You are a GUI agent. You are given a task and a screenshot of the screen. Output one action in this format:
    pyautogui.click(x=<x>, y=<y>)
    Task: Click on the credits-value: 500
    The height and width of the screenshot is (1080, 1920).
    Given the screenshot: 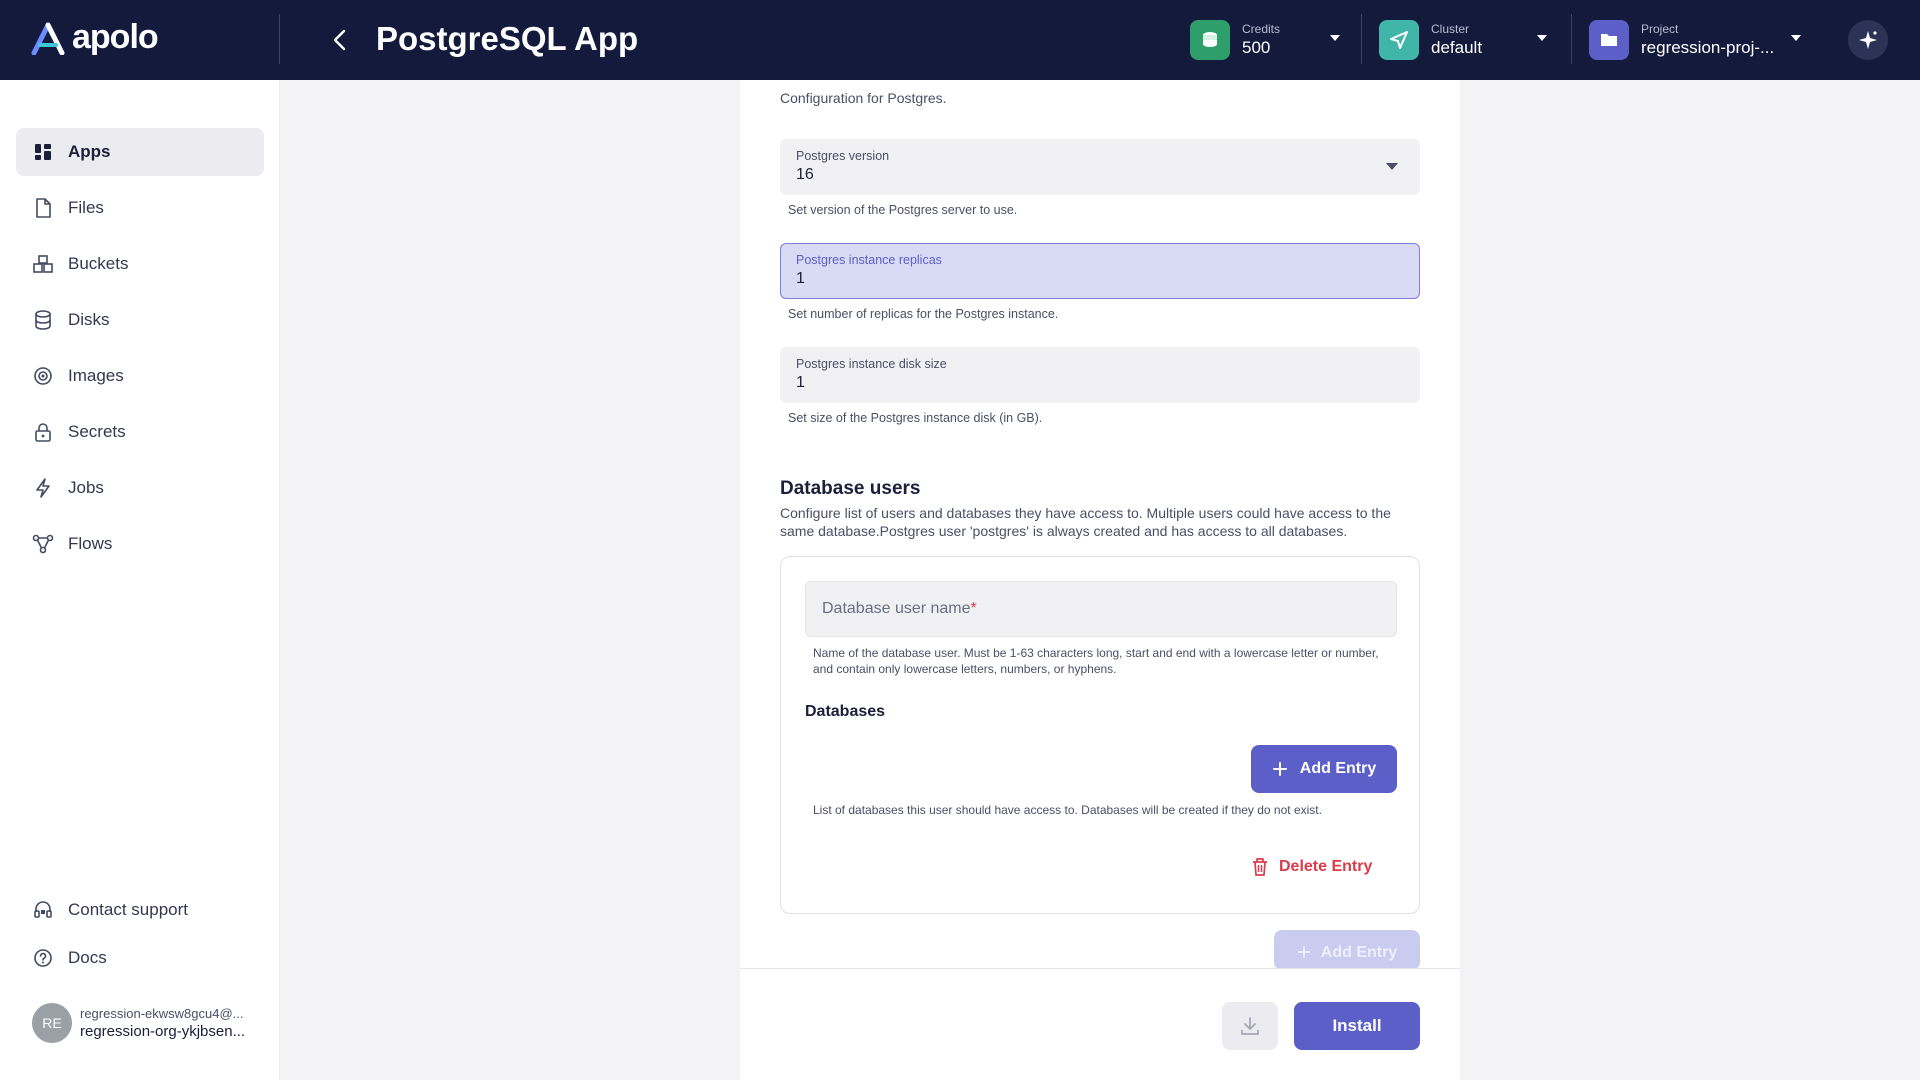 What is the action you would take?
    pyautogui.click(x=1256, y=47)
    